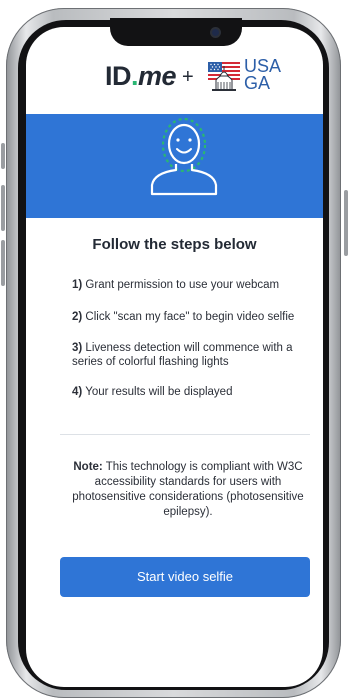  What do you see at coordinates (118, 76) in the screenshot?
I see `idme-logo-prefix: ID` at bounding box center [118, 76].